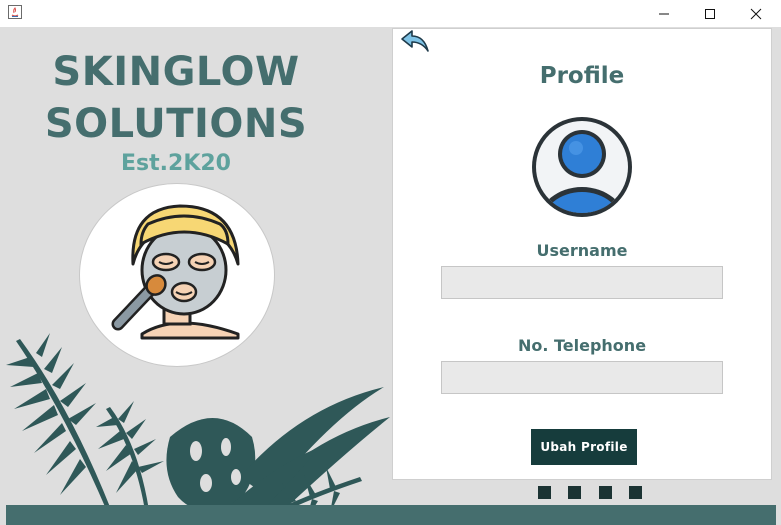 This screenshot has width=781, height=525. What do you see at coordinates (15, 12) in the screenshot?
I see `java-icon` at bounding box center [15, 12].